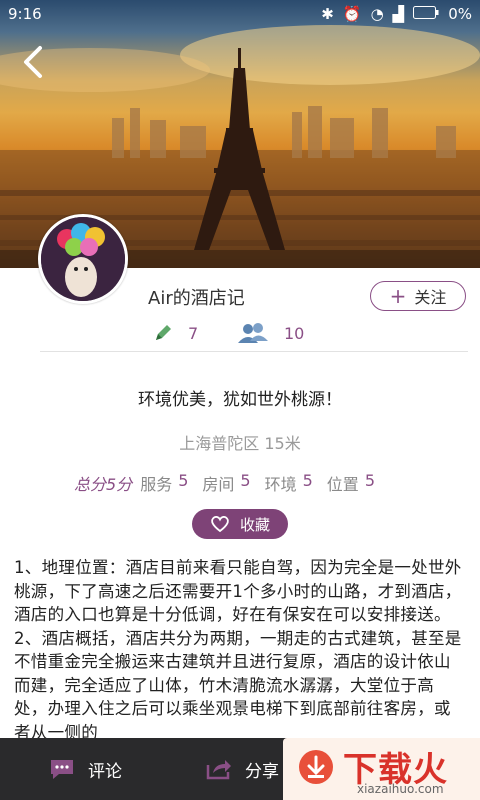  I want to click on back-button, so click(36, 62).